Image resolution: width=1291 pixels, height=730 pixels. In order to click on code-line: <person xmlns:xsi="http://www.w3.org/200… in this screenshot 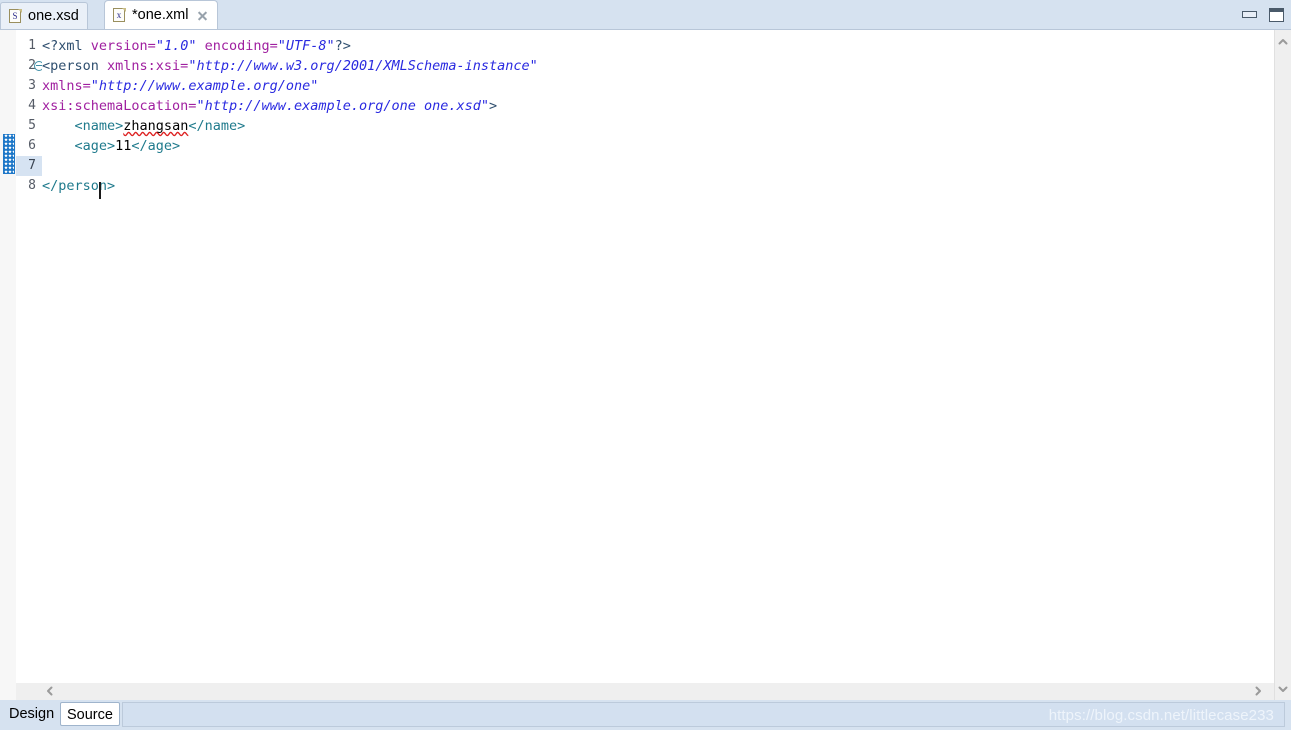, I will do `click(647, 66)`.